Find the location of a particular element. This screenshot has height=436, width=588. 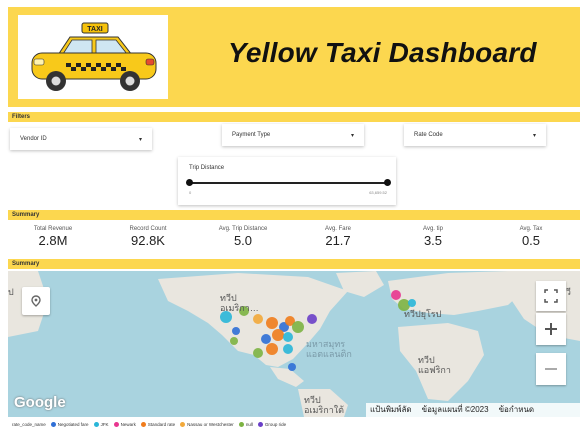

filters-section-bar: Filters is located at coordinates (294, 117).